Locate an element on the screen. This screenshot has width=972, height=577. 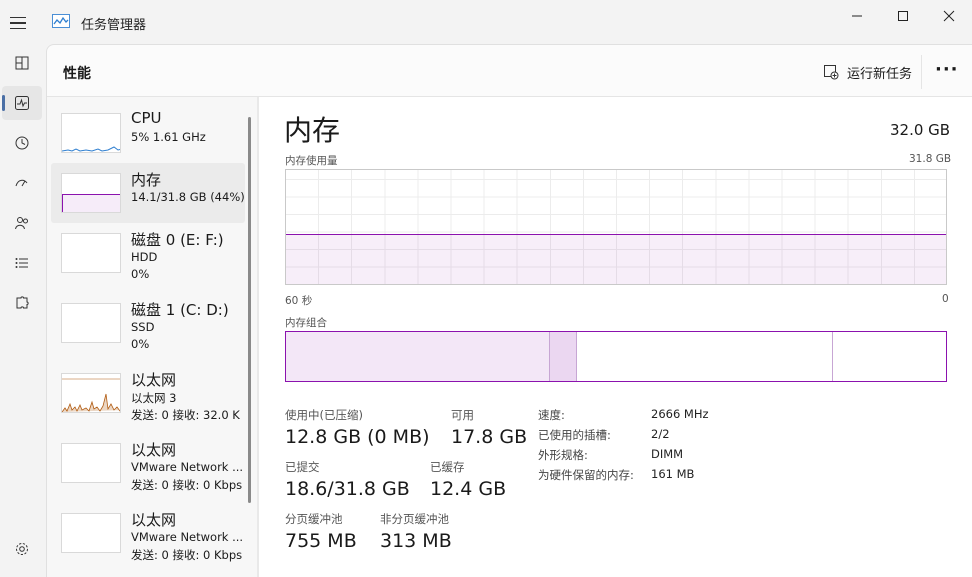
performance-icon is located at coordinates (22, 103).